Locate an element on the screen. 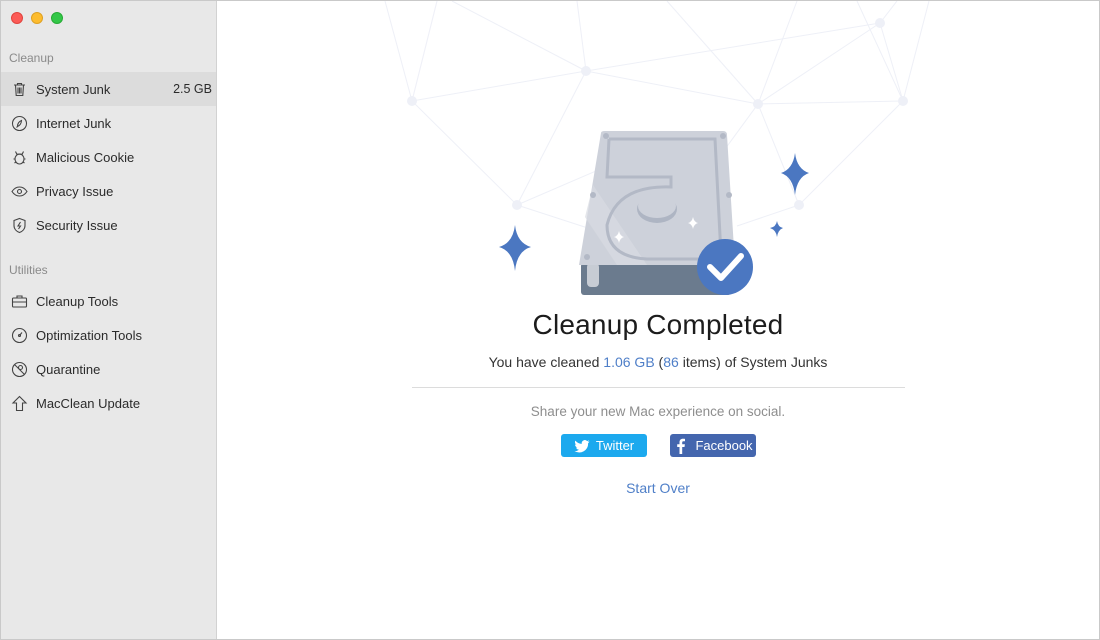  gauge-icon is located at coordinates (19, 335).